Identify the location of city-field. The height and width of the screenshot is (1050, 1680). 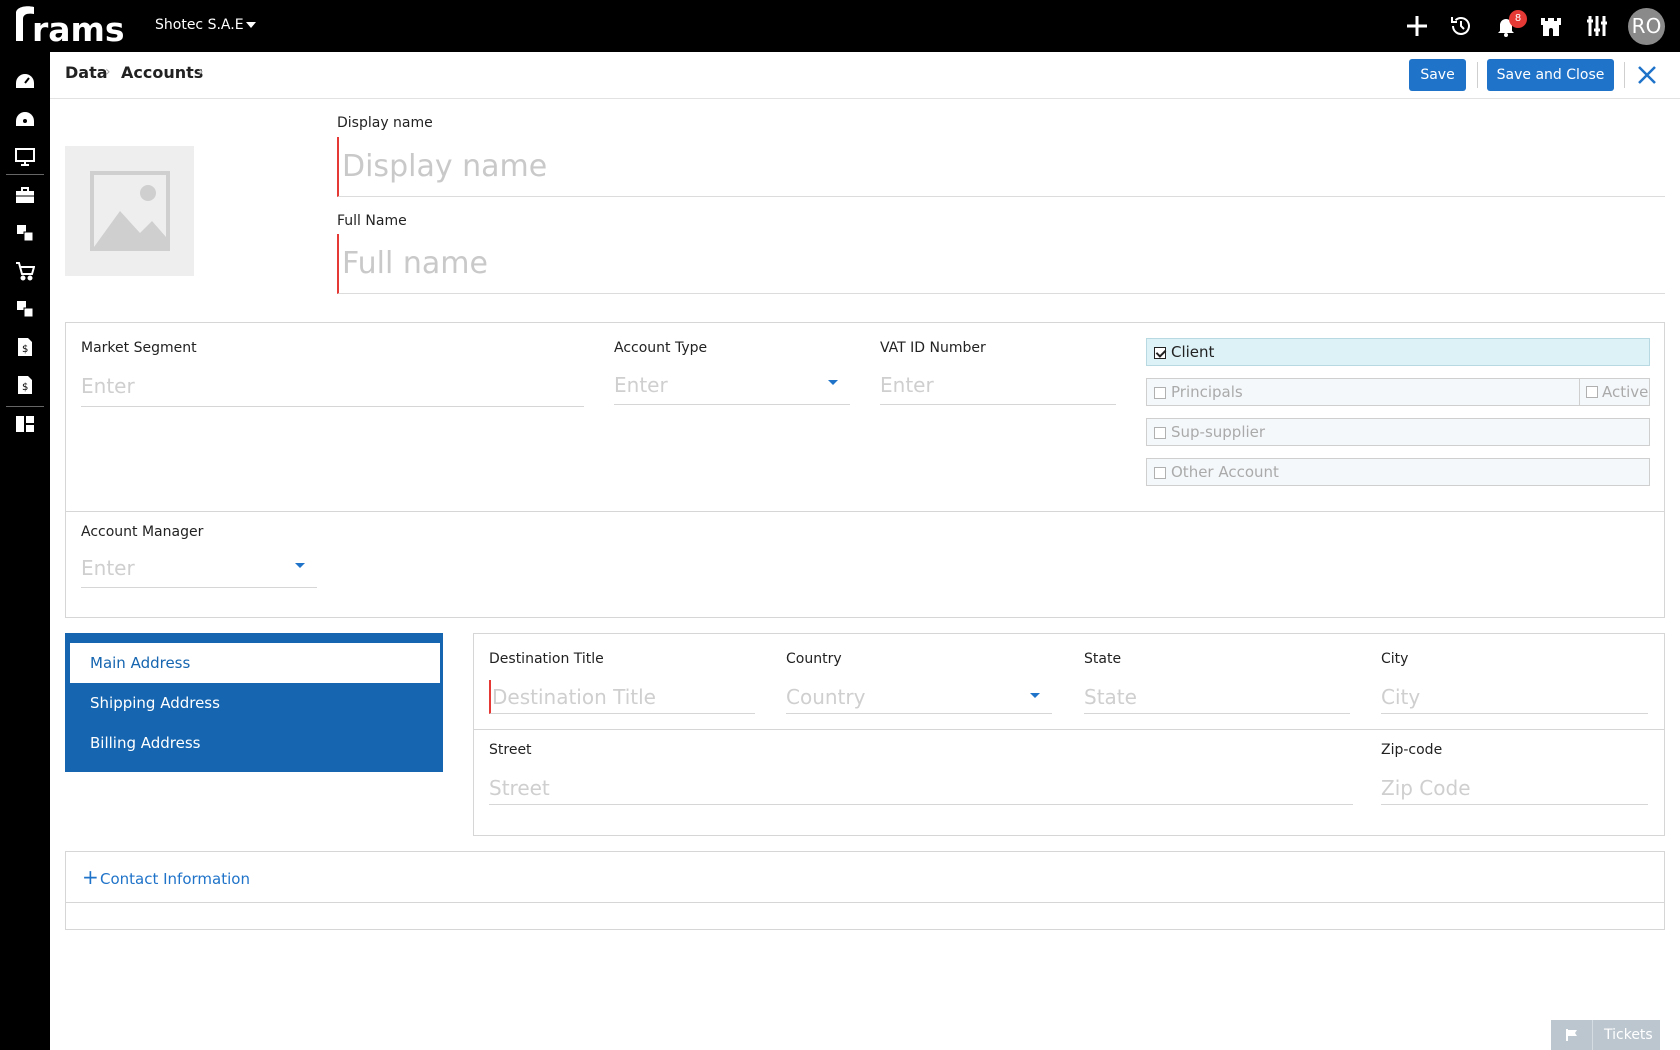
(1514, 697).